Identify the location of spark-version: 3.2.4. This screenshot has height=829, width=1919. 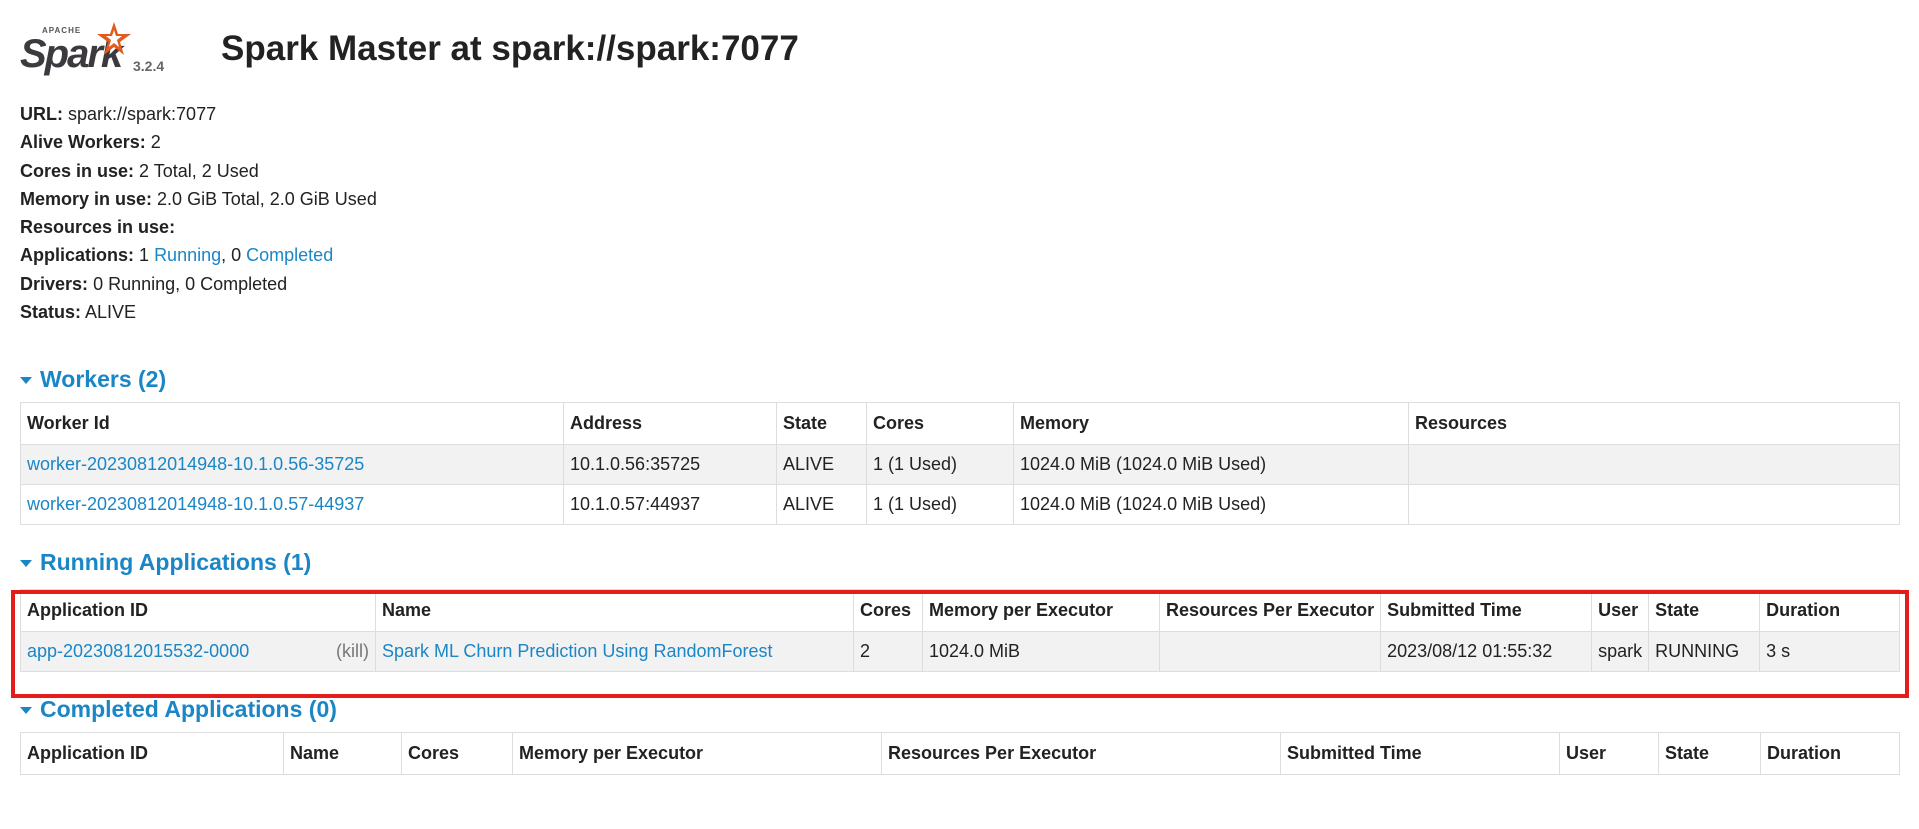
(149, 66).